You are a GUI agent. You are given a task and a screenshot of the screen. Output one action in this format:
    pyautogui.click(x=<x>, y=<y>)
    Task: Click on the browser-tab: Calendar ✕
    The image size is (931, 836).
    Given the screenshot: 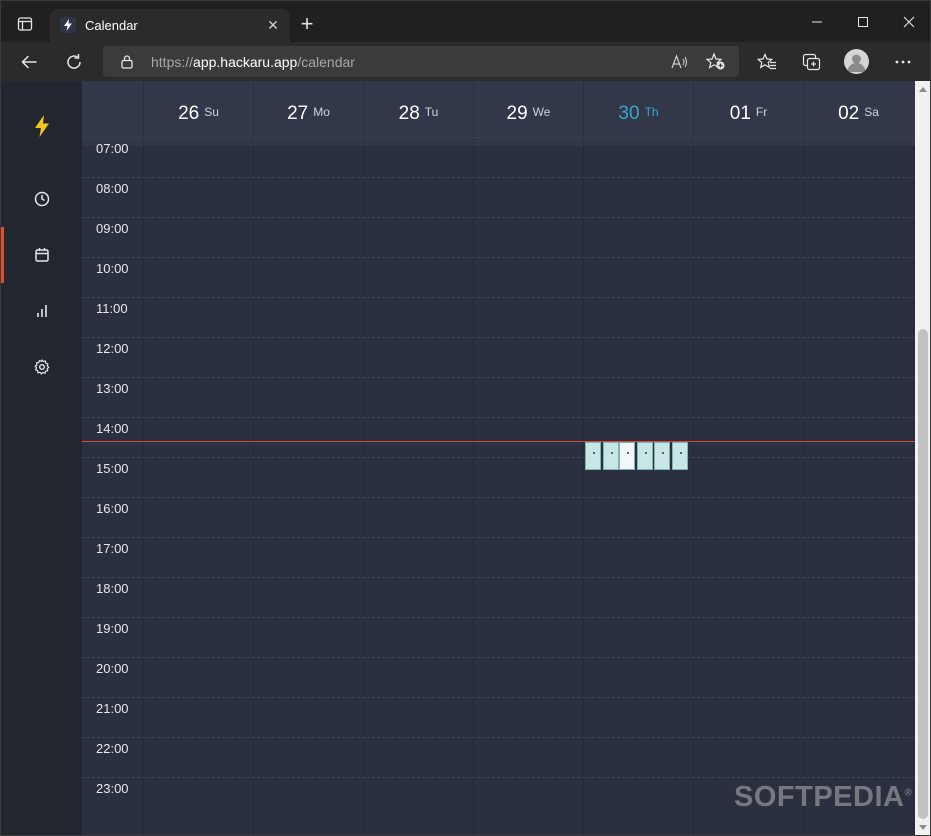 What is the action you would take?
    pyautogui.click(x=170, y=25)
    